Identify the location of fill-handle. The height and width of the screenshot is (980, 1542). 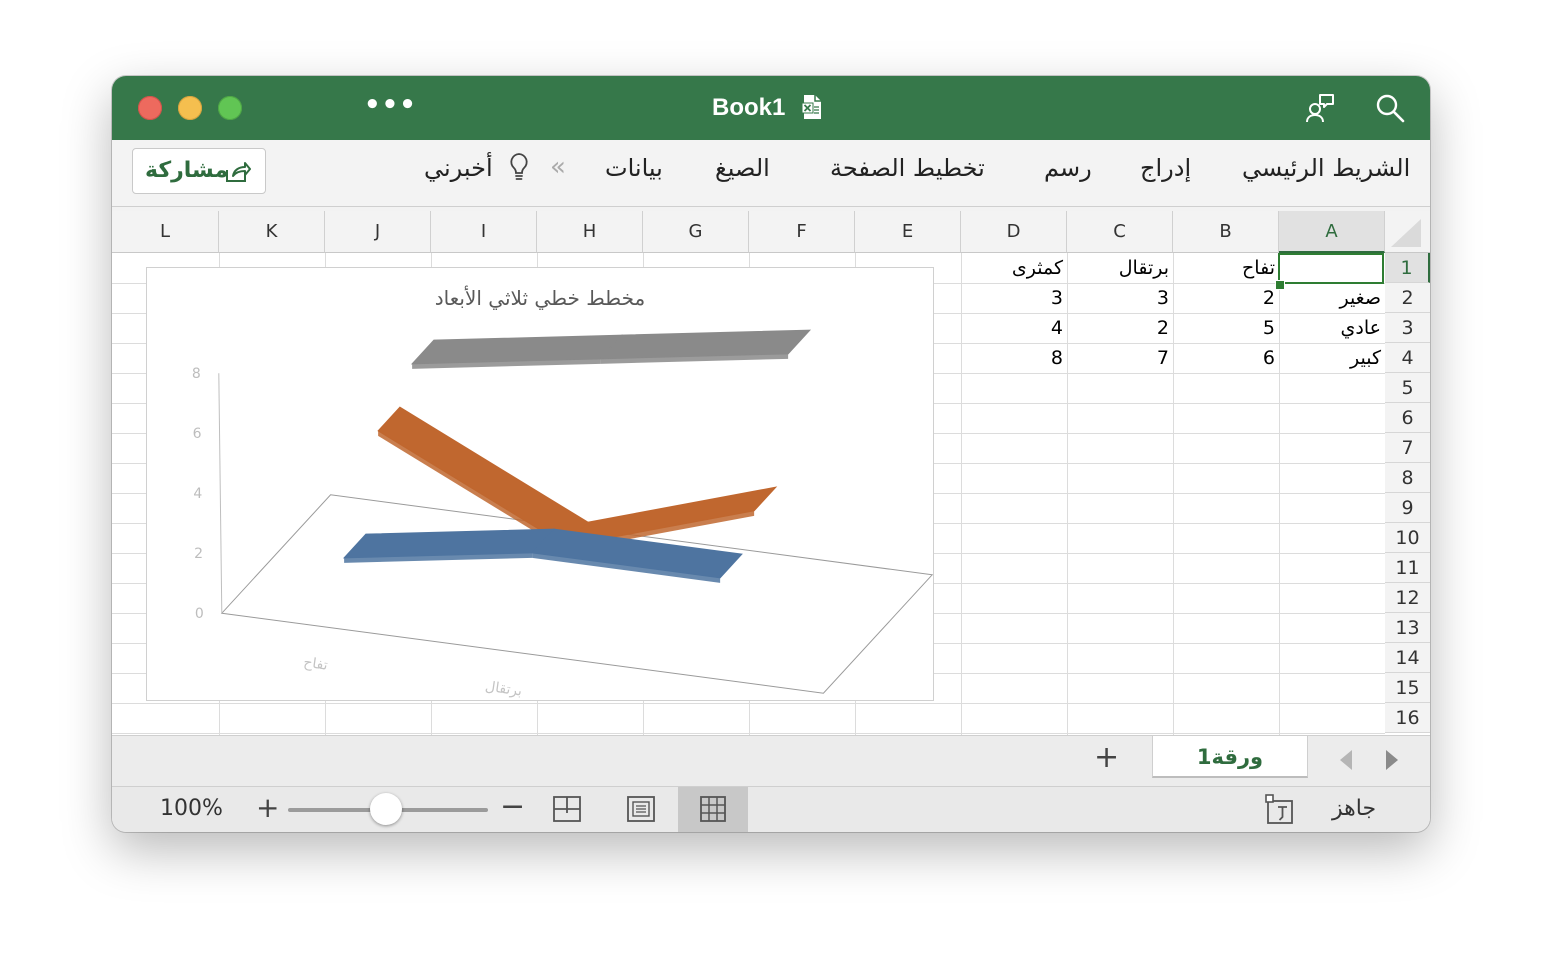
(1280, 285).